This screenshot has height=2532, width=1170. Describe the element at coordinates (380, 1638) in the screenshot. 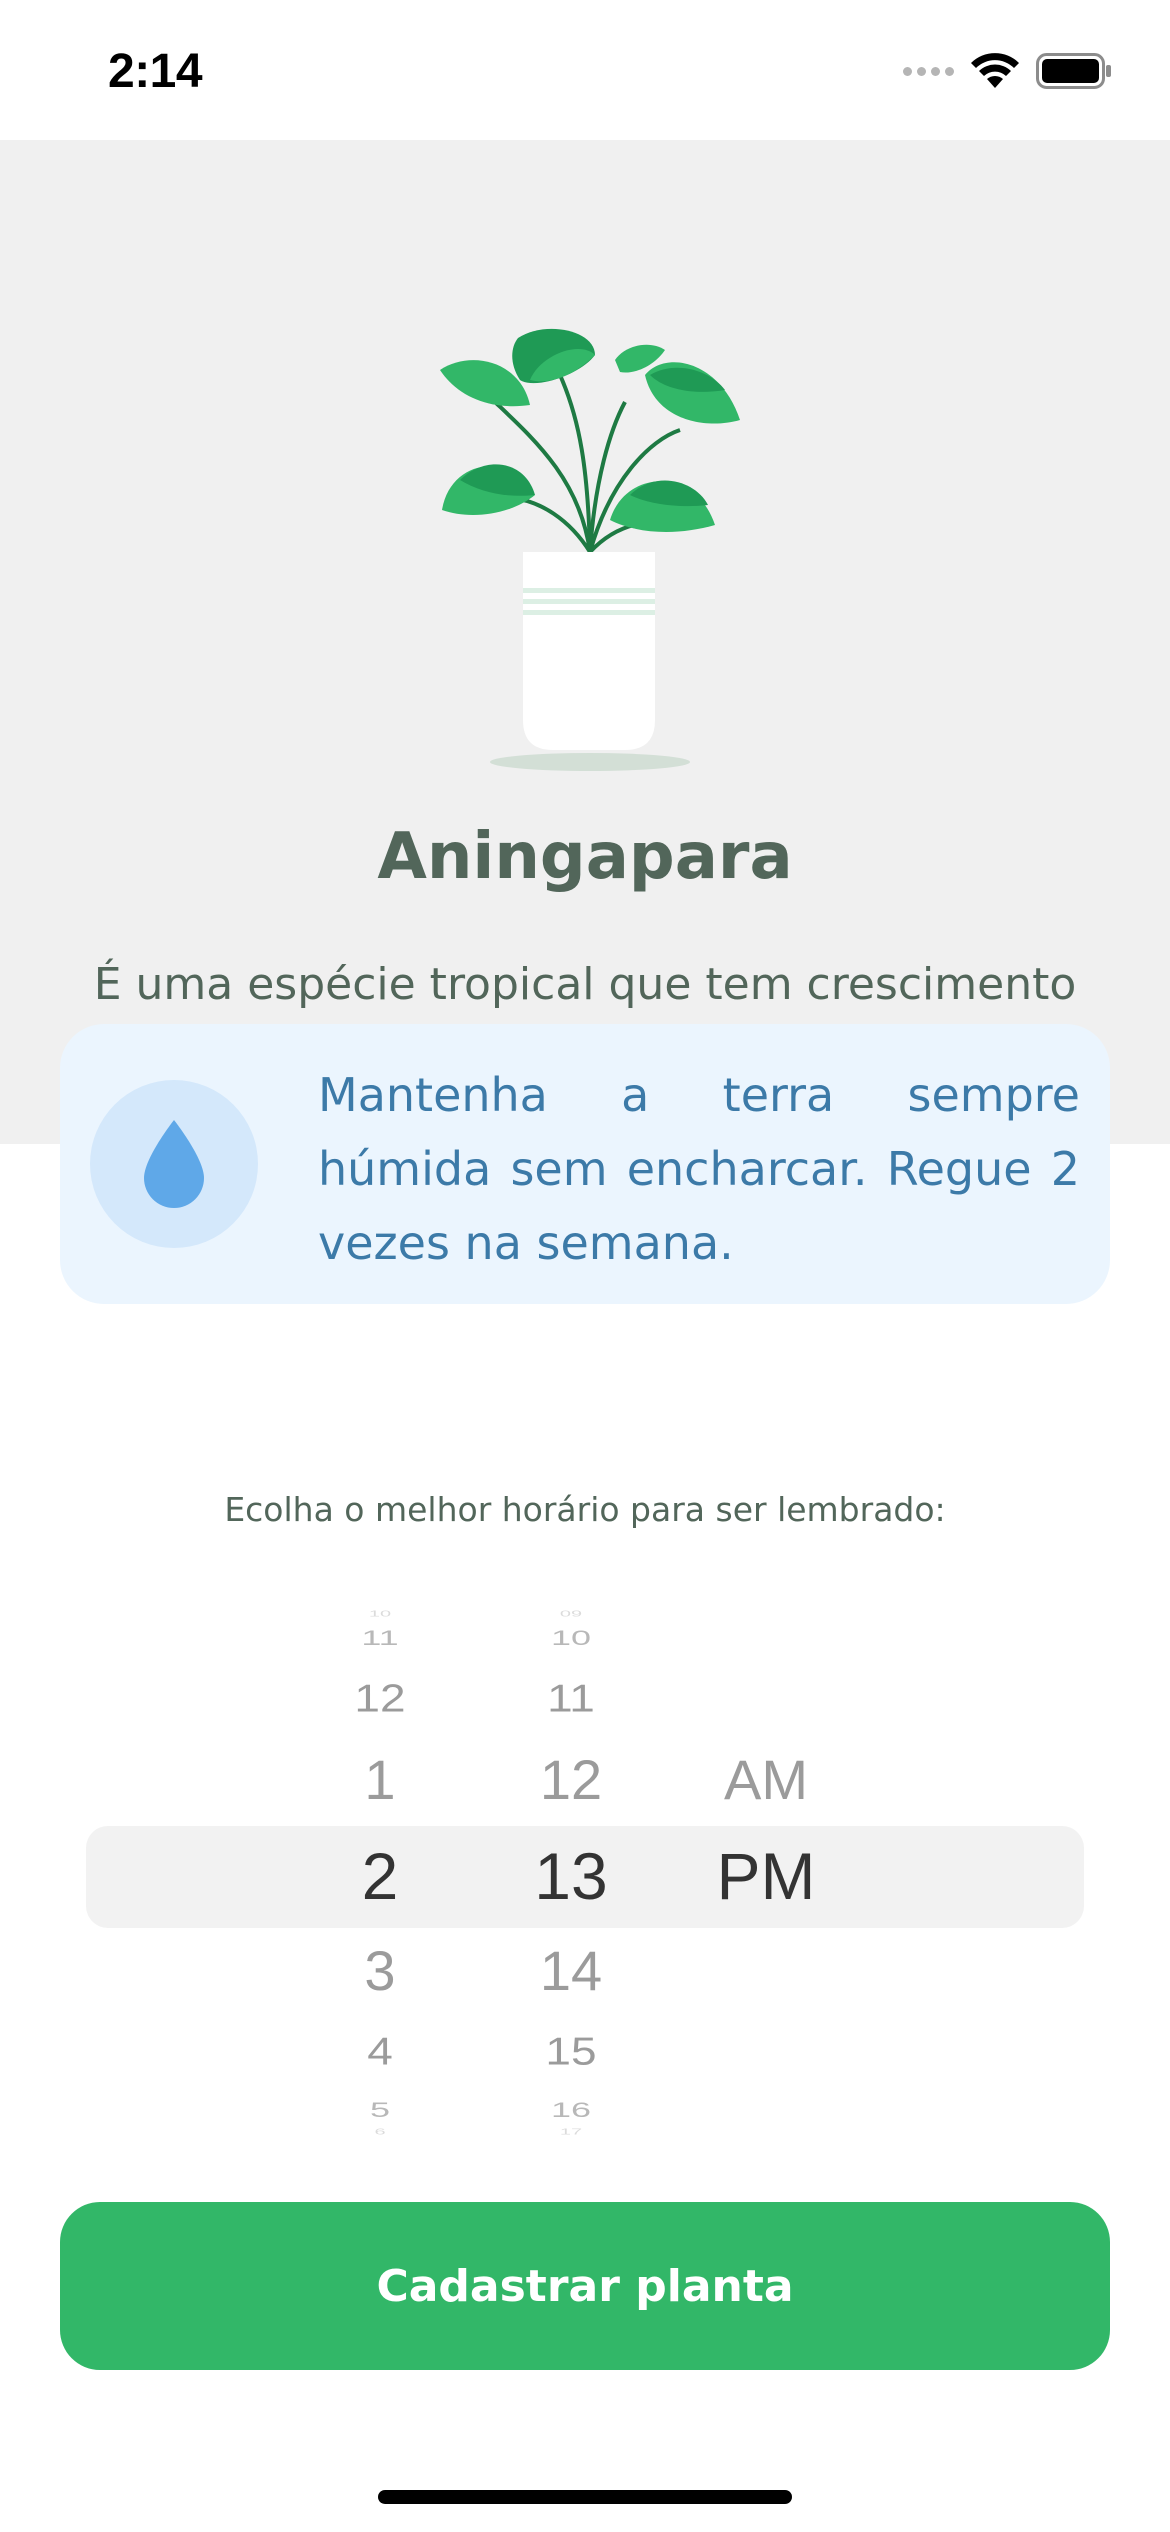

I see `hour-option: 11` at that location.